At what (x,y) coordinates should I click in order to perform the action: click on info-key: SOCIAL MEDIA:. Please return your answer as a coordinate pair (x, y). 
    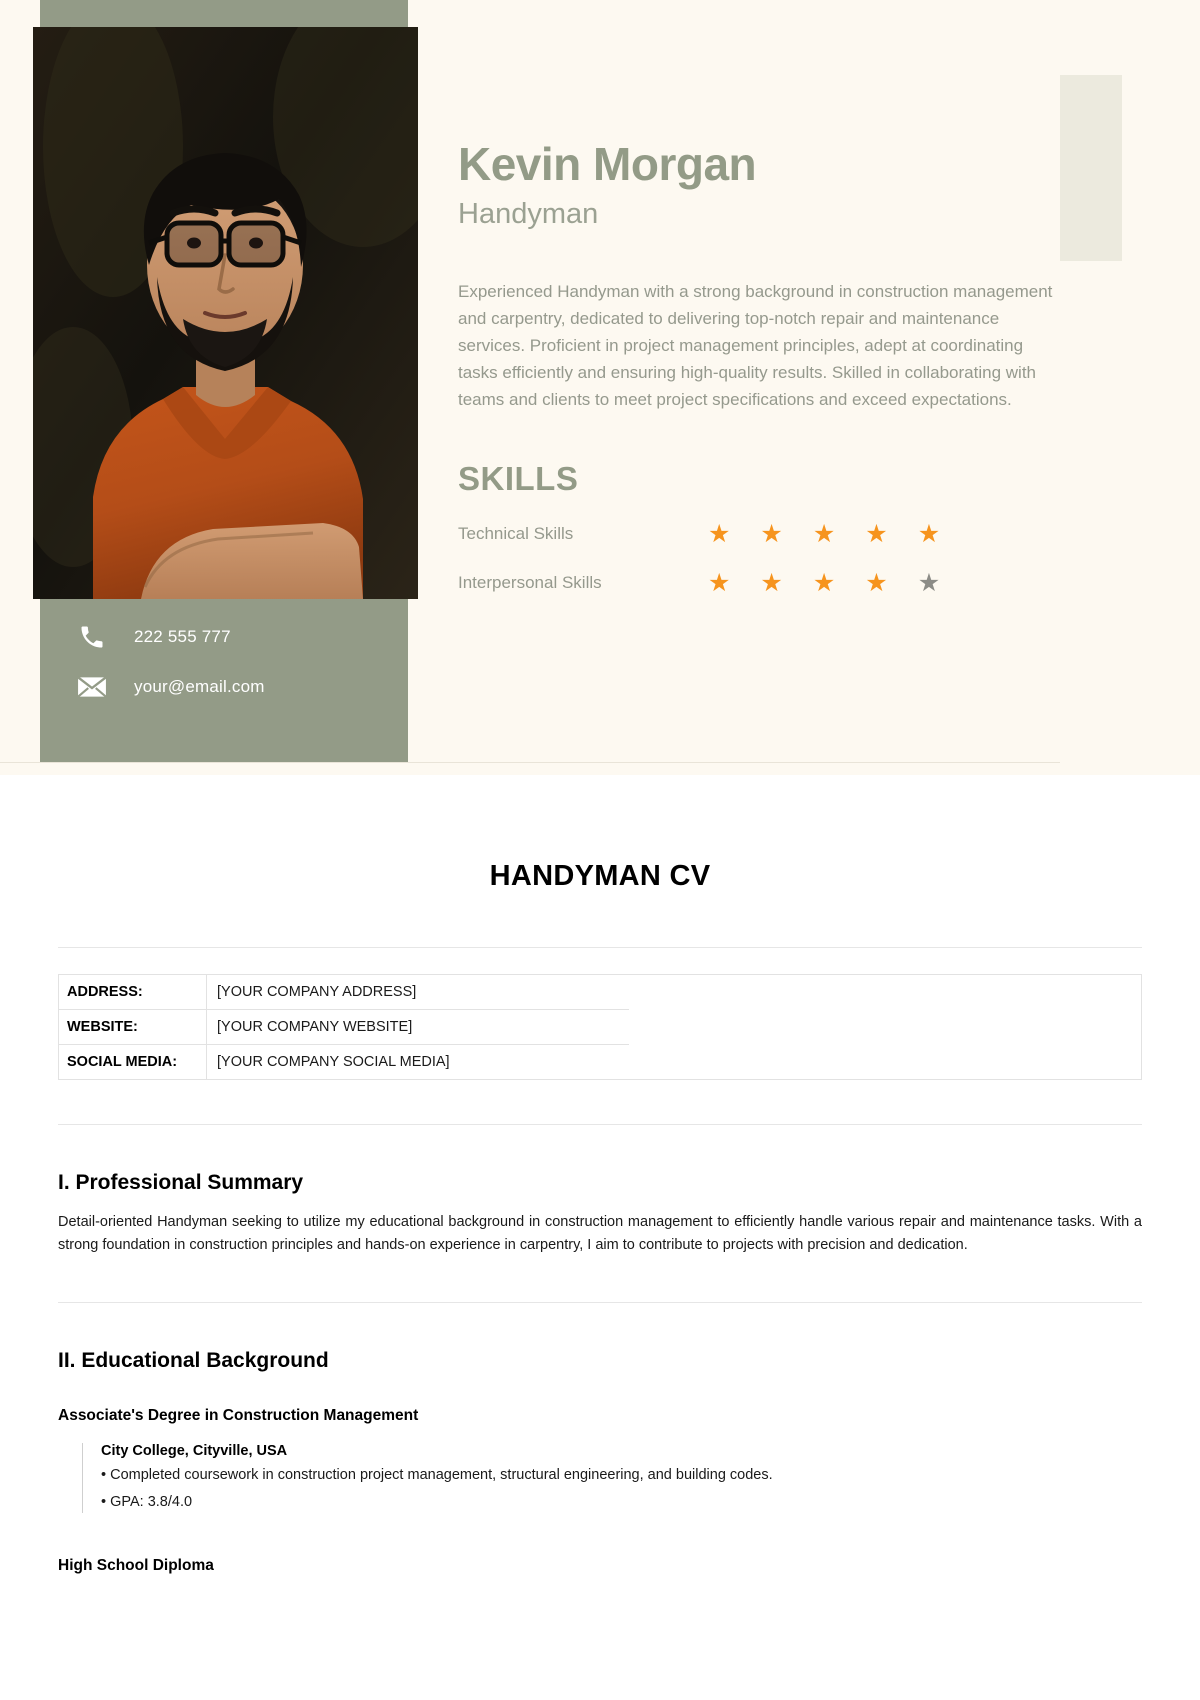
    Looking at the image, I should click on (132, 1062).